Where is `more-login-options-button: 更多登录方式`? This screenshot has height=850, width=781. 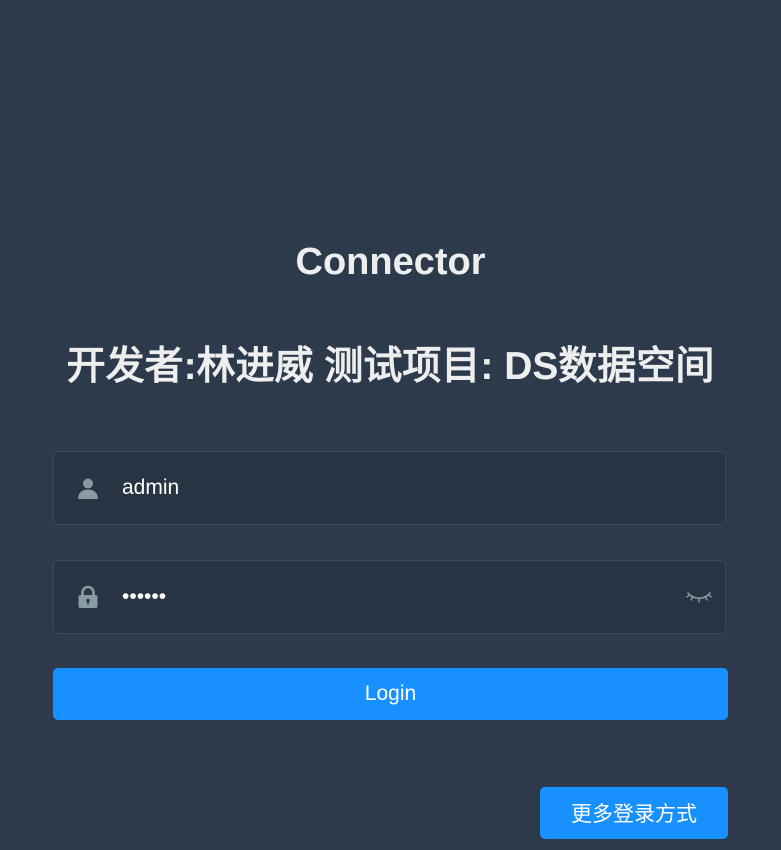
more-login-options-button: 更多登录方式 is located at coordinates (634, 813).